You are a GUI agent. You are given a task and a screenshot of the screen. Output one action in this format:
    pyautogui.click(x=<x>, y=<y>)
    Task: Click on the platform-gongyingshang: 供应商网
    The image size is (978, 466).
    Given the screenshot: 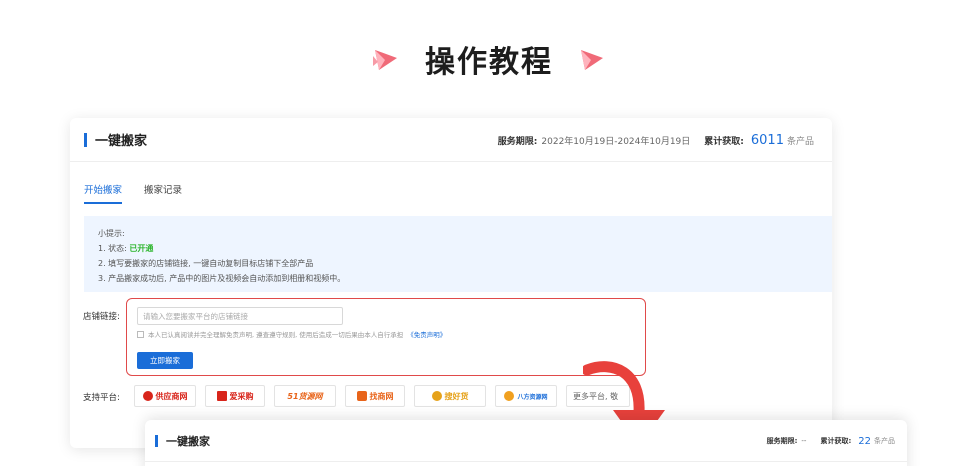 What is the action you would take?
    pyautogui.click(x=165, y=396)
    